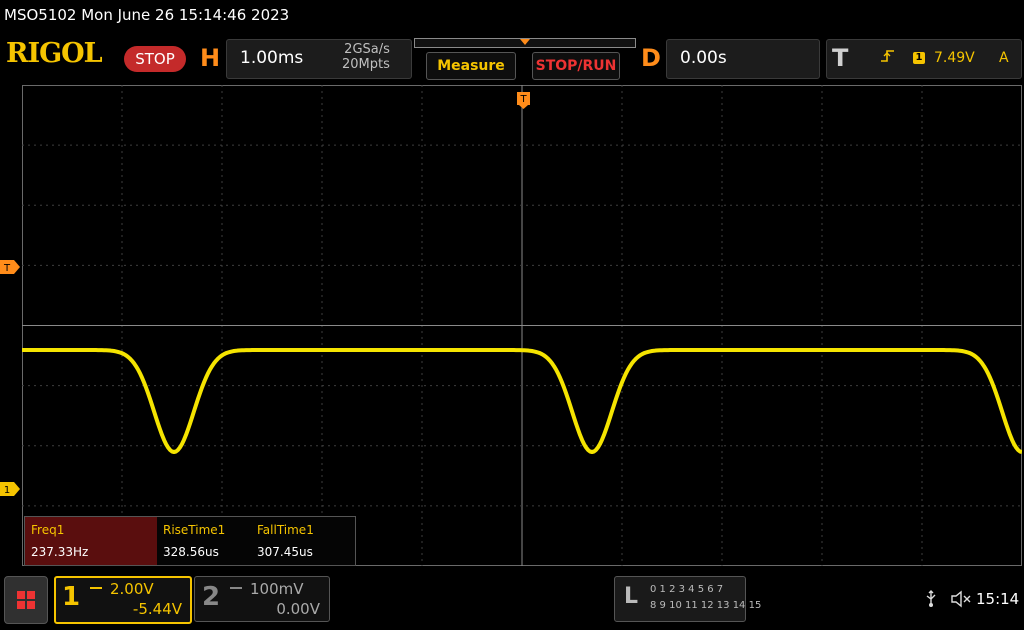 The height and width of the screenshot is (630, 1024). I want to click on rising-edge-icon, so click(888, 58).